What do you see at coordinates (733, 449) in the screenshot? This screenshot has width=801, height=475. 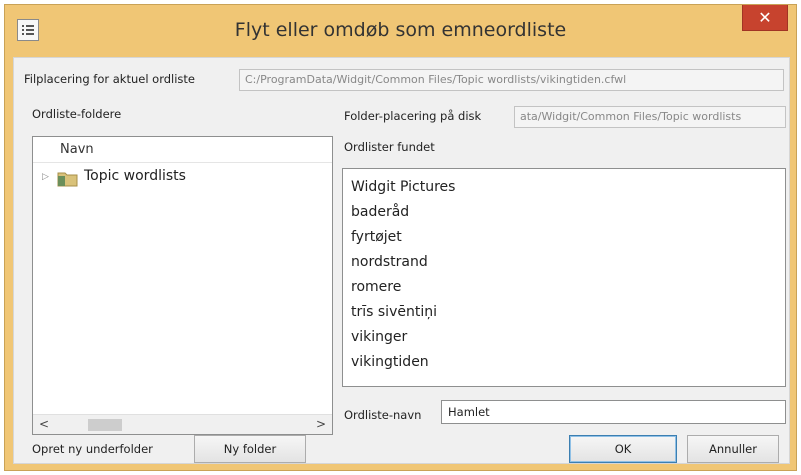 I see `cancel-button: Annuller` at bounding box center [733, 449].